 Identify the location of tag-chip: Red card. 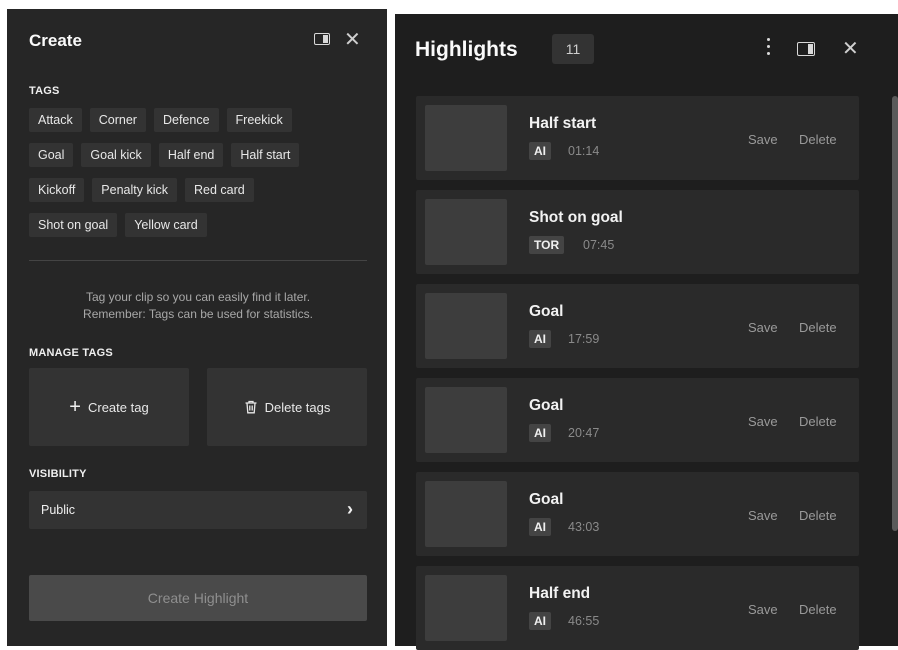
(219, 190).